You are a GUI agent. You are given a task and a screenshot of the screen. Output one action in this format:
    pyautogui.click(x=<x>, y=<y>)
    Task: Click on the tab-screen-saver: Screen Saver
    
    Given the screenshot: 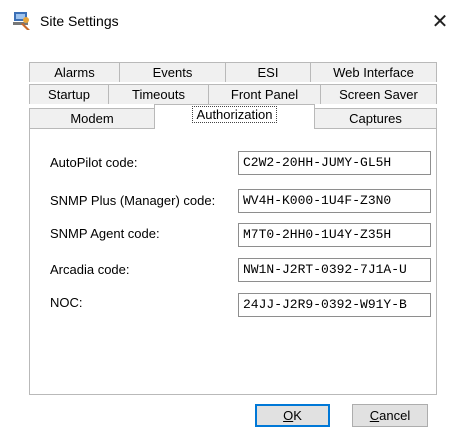 What is the action you would take?
    pyautogui.click(x=378, y=94)
    